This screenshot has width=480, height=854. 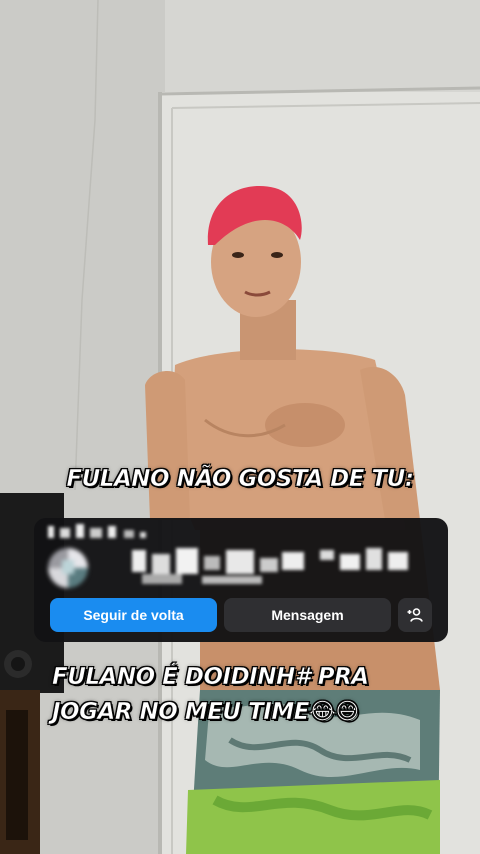 I want to click on follow-back-button: Seguir de volta, so click(x=133, y=615).